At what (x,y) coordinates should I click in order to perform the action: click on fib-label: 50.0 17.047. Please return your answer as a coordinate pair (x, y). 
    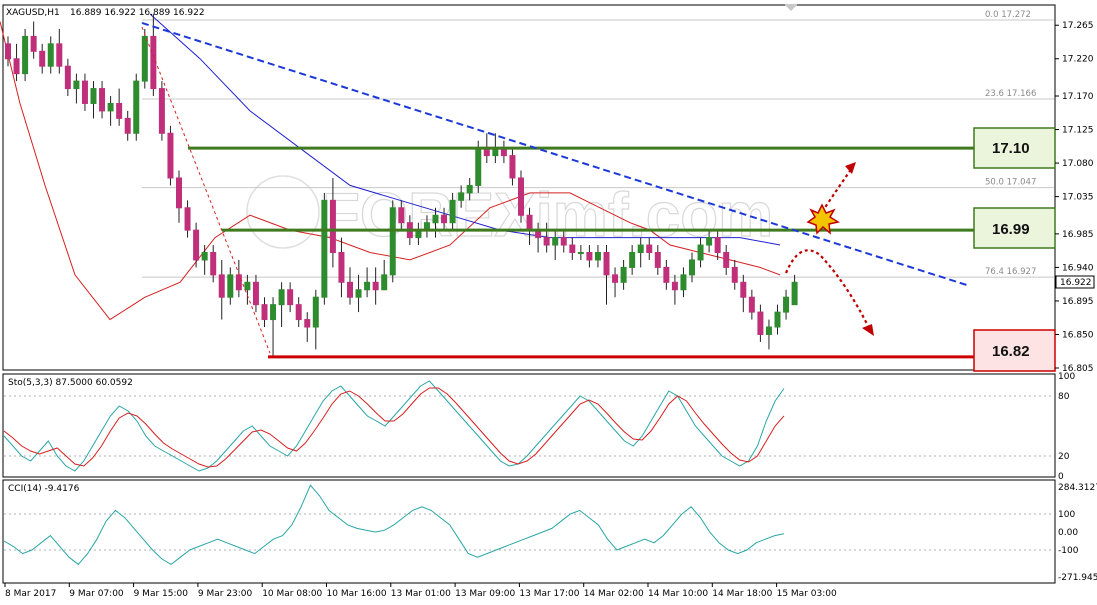
    Looking at the image, I should click on (1010, 183).